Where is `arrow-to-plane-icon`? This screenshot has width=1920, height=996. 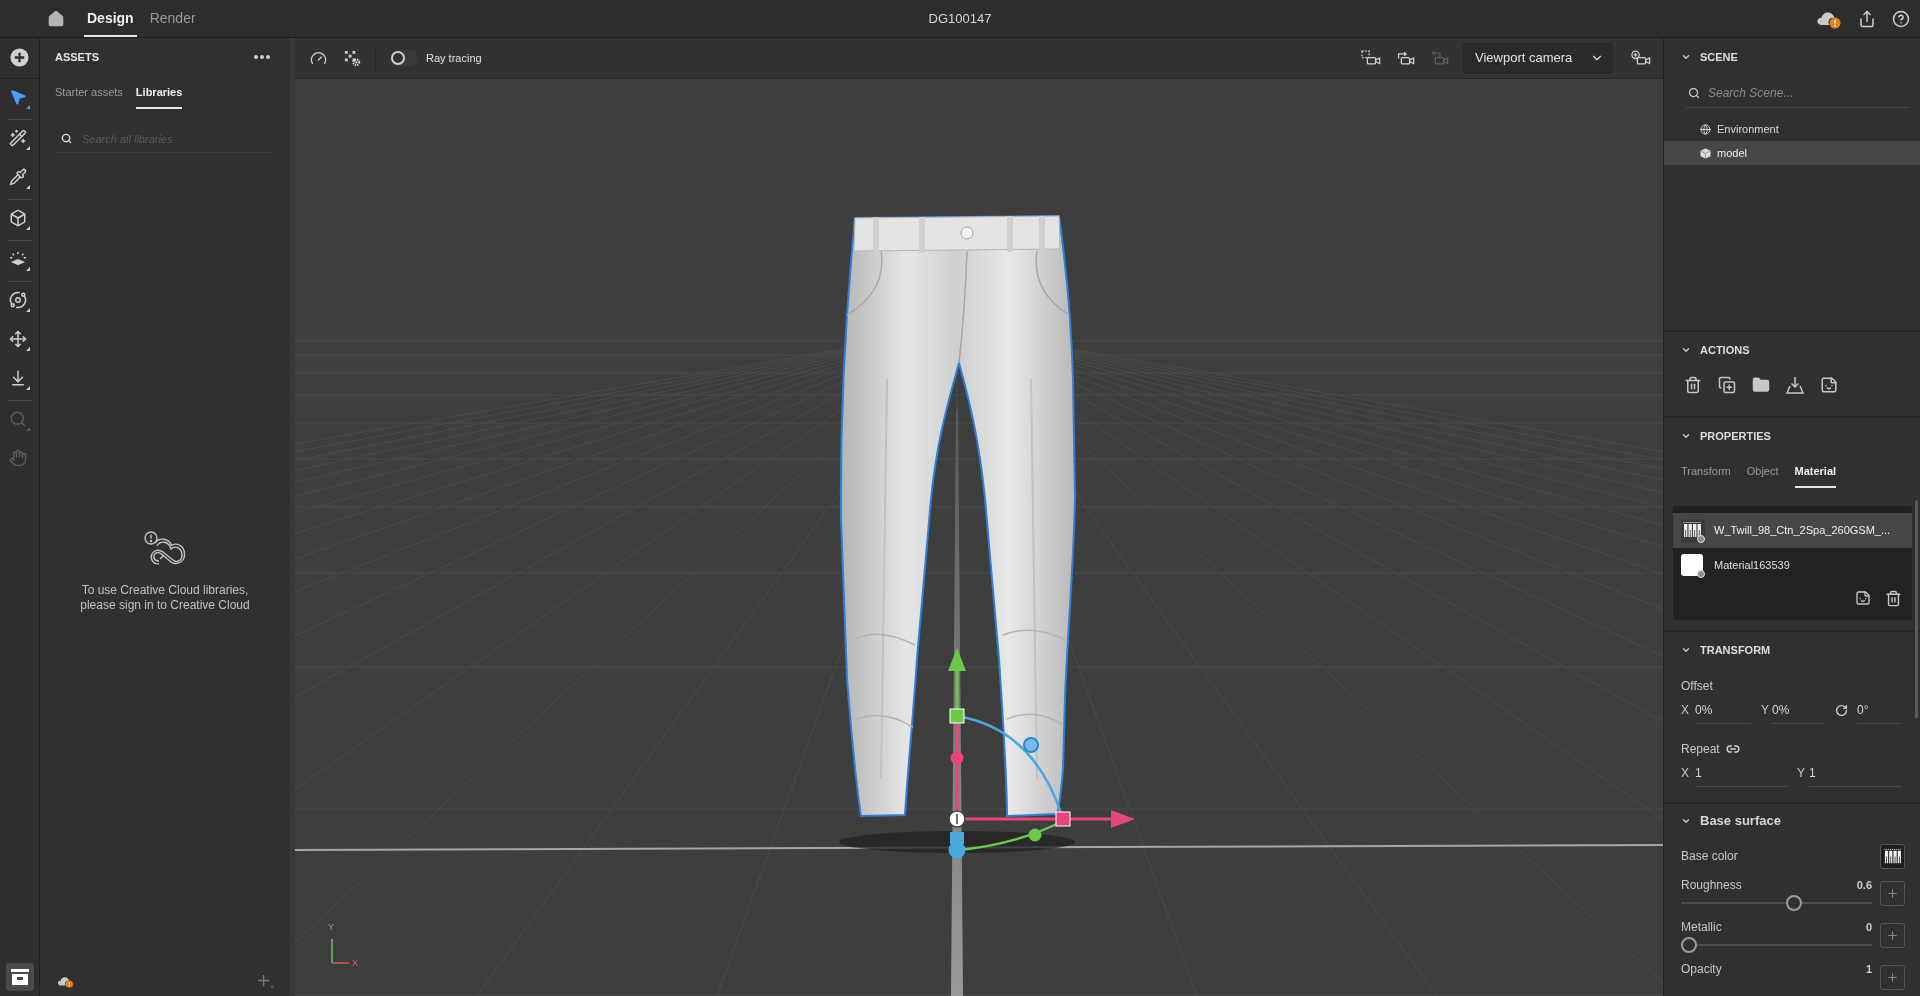
arrow-to-plane-icon is located at coordinates (1795, 385).